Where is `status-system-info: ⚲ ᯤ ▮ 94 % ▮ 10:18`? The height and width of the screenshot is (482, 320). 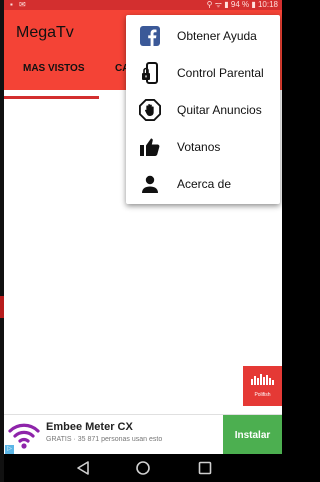 status-system-info: ⚲ ᯤ ▮ 94 % ▮ 10:18 is located at coordinates (242, 4).